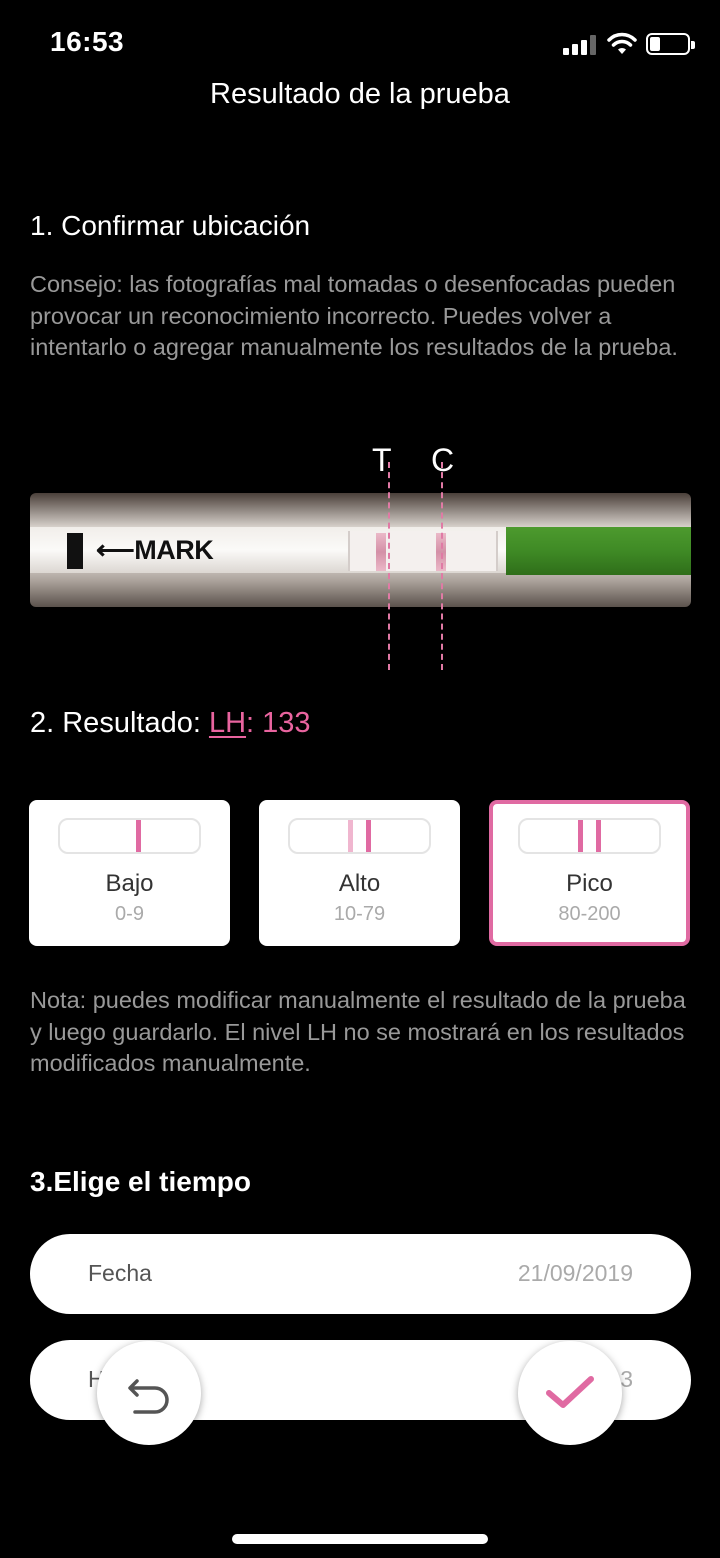 This screenshot has width=720, height=1558. I want to click on page-title: Resultado de la prueba, so click(360, 94).